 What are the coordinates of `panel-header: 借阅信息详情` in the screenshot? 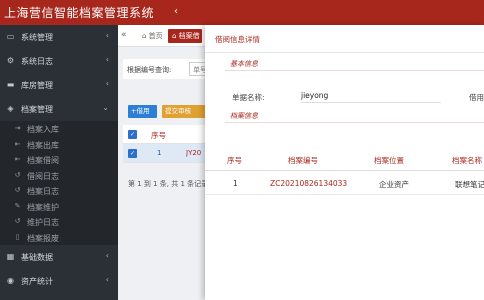 It's located at (344, 39).